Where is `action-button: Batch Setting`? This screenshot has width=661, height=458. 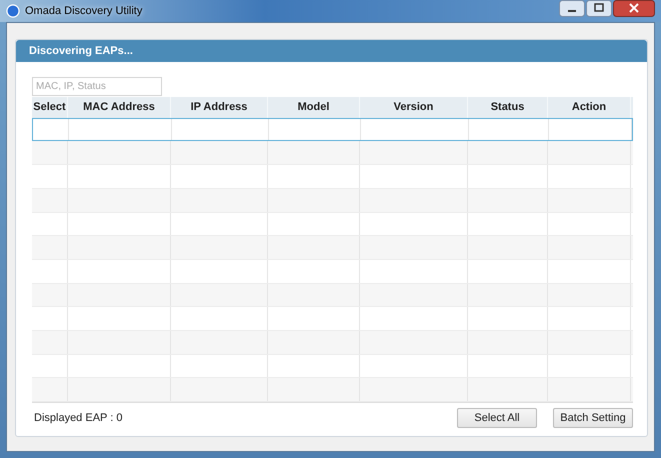
action-button: Batch Setting is located at coordinates (593, 418).